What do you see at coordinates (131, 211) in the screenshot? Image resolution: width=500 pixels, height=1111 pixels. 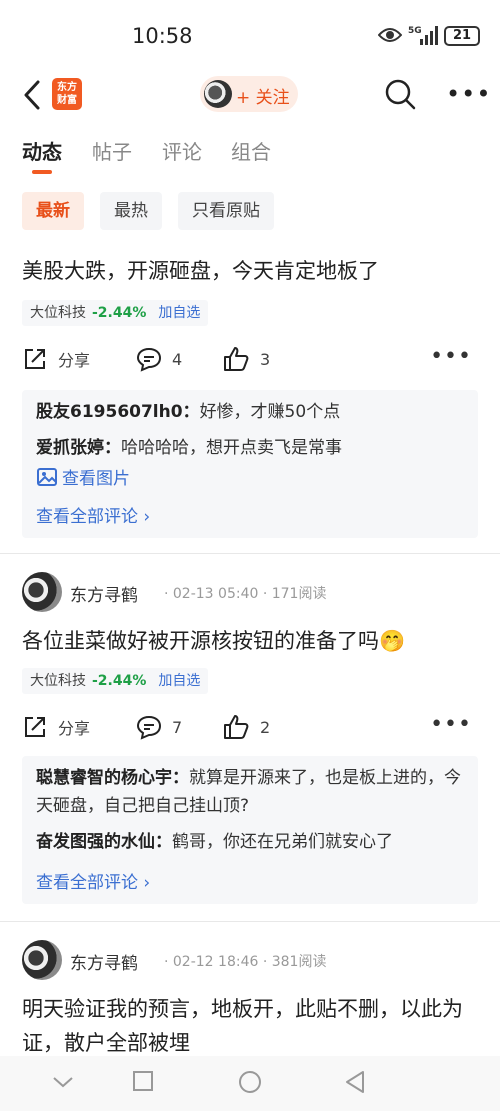 I see `filter-hottest: 最热` at bounding box center [131, 211].